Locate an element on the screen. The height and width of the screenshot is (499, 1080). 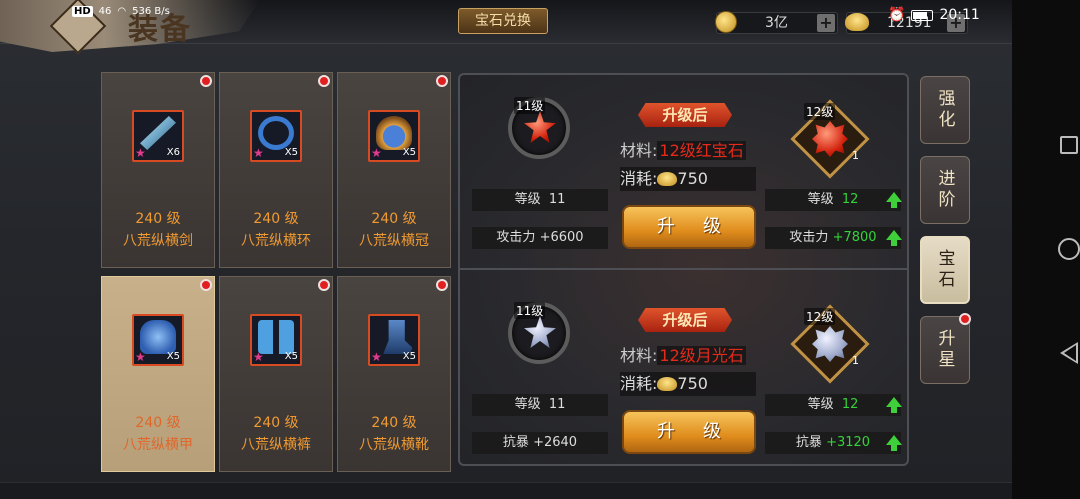
item-name: 八荒纵横剑 is located at coordinates (158, 241).